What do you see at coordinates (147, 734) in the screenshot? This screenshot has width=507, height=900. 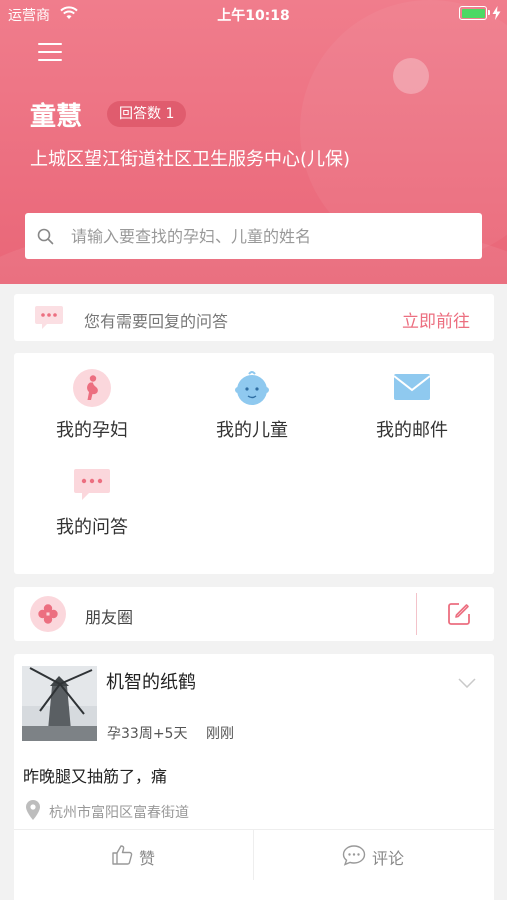 I see `pregnancy-week: 孕33周+5天` at bounding box center [147, 734].